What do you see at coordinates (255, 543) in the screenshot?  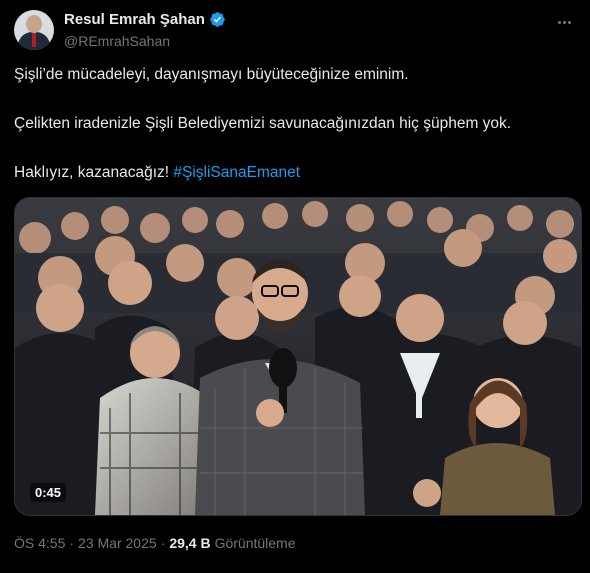 I see `views-label: Görüntüleme` at bounding box center [255, 543].